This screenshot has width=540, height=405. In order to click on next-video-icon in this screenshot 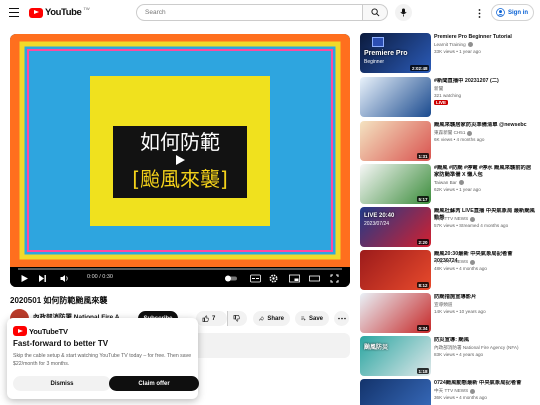, I will do `click(42, 278)`.